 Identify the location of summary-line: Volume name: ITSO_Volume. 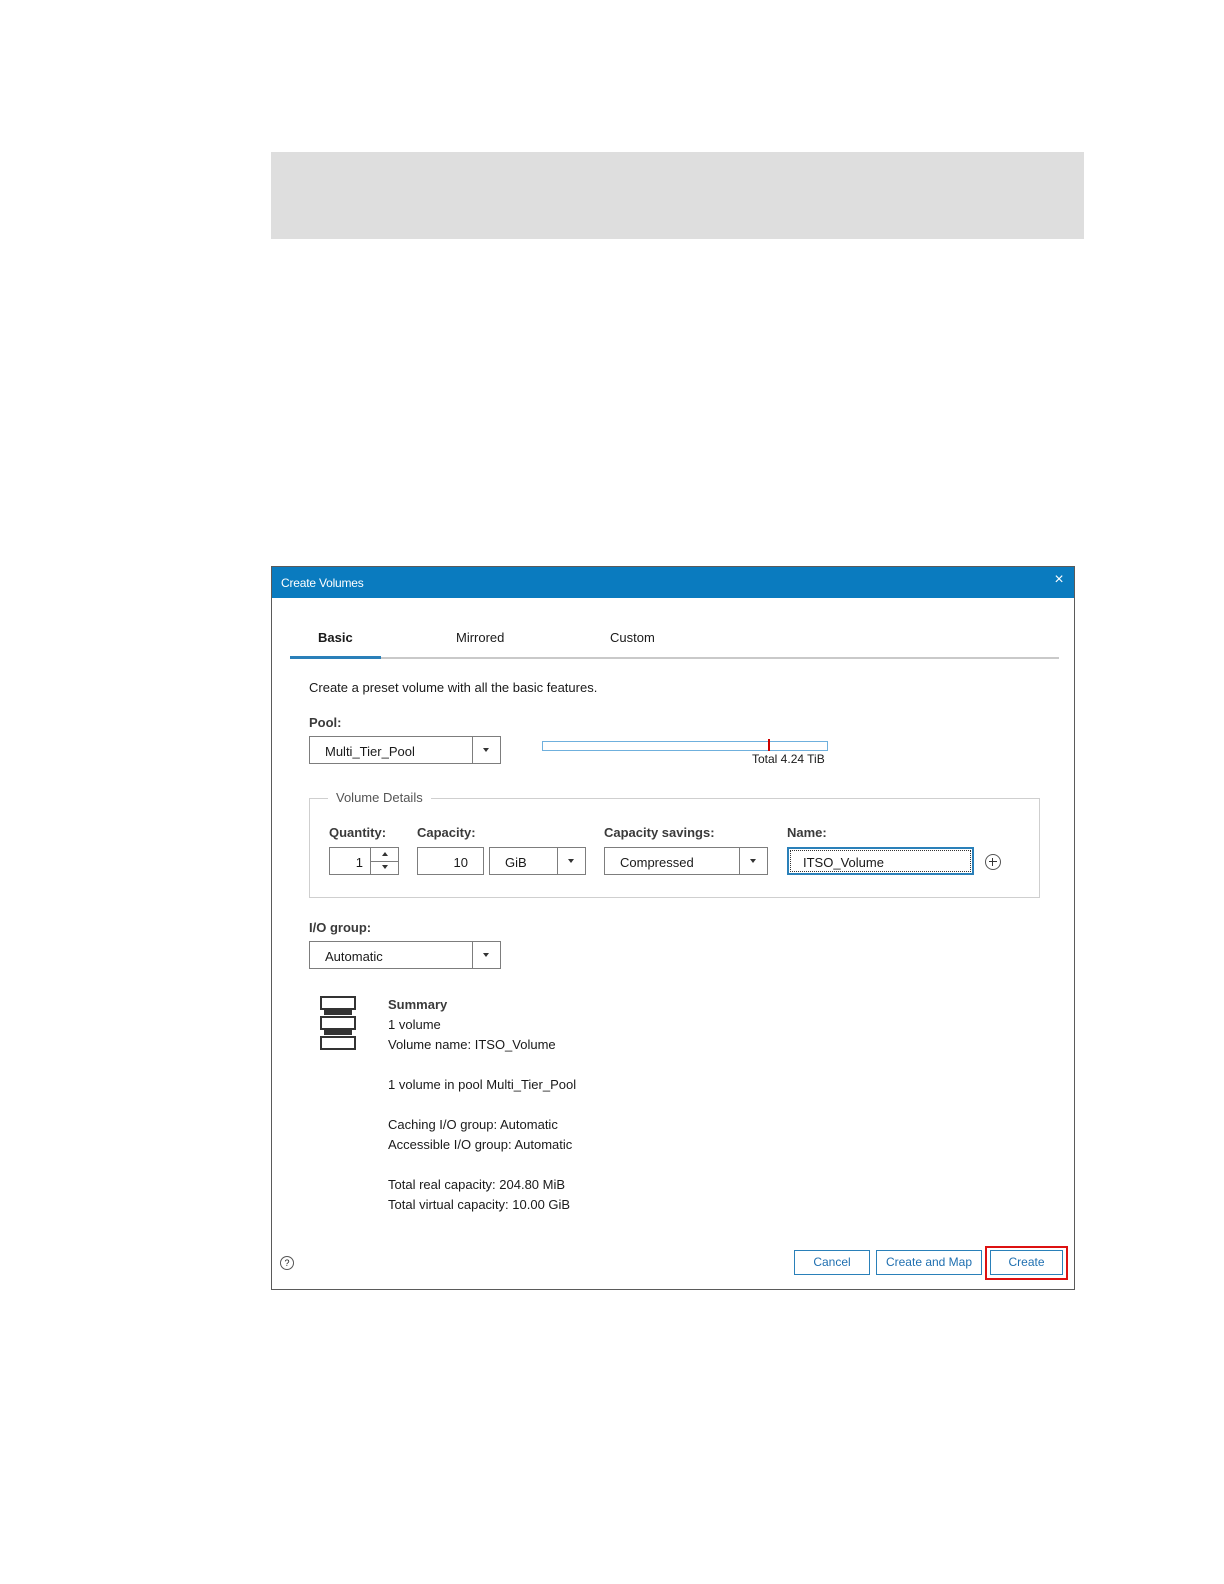
(472, 1044).